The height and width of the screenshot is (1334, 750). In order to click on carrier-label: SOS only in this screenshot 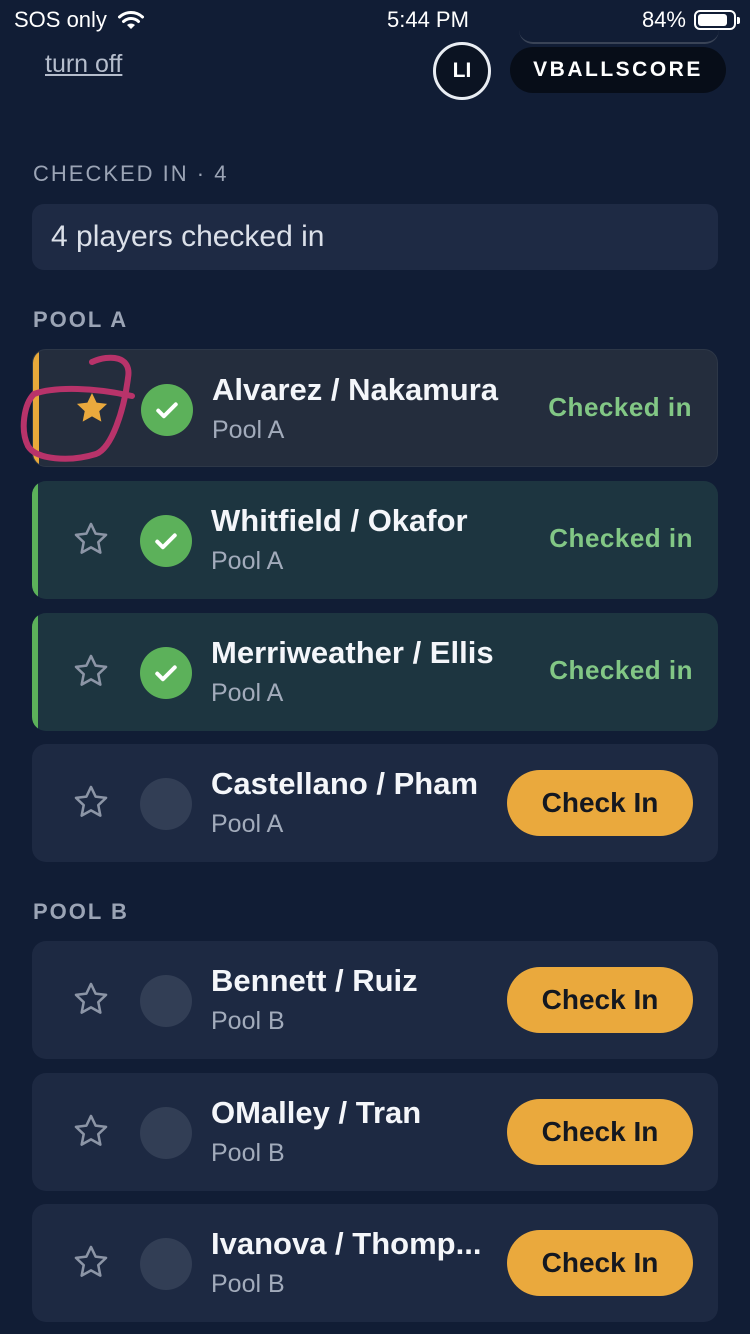, I will do `click(60, 19)`.